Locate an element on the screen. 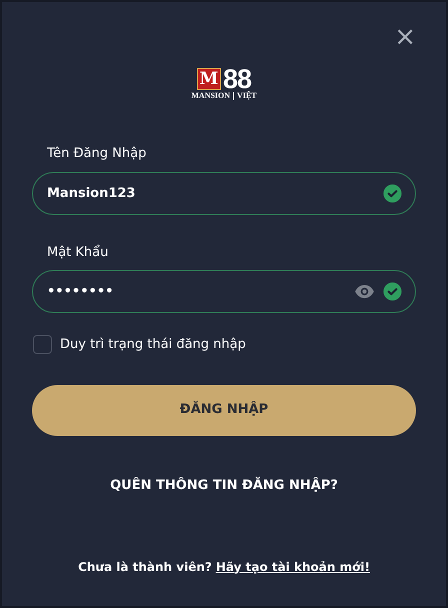  logo-mark: M is located at coordinates (208, 79).